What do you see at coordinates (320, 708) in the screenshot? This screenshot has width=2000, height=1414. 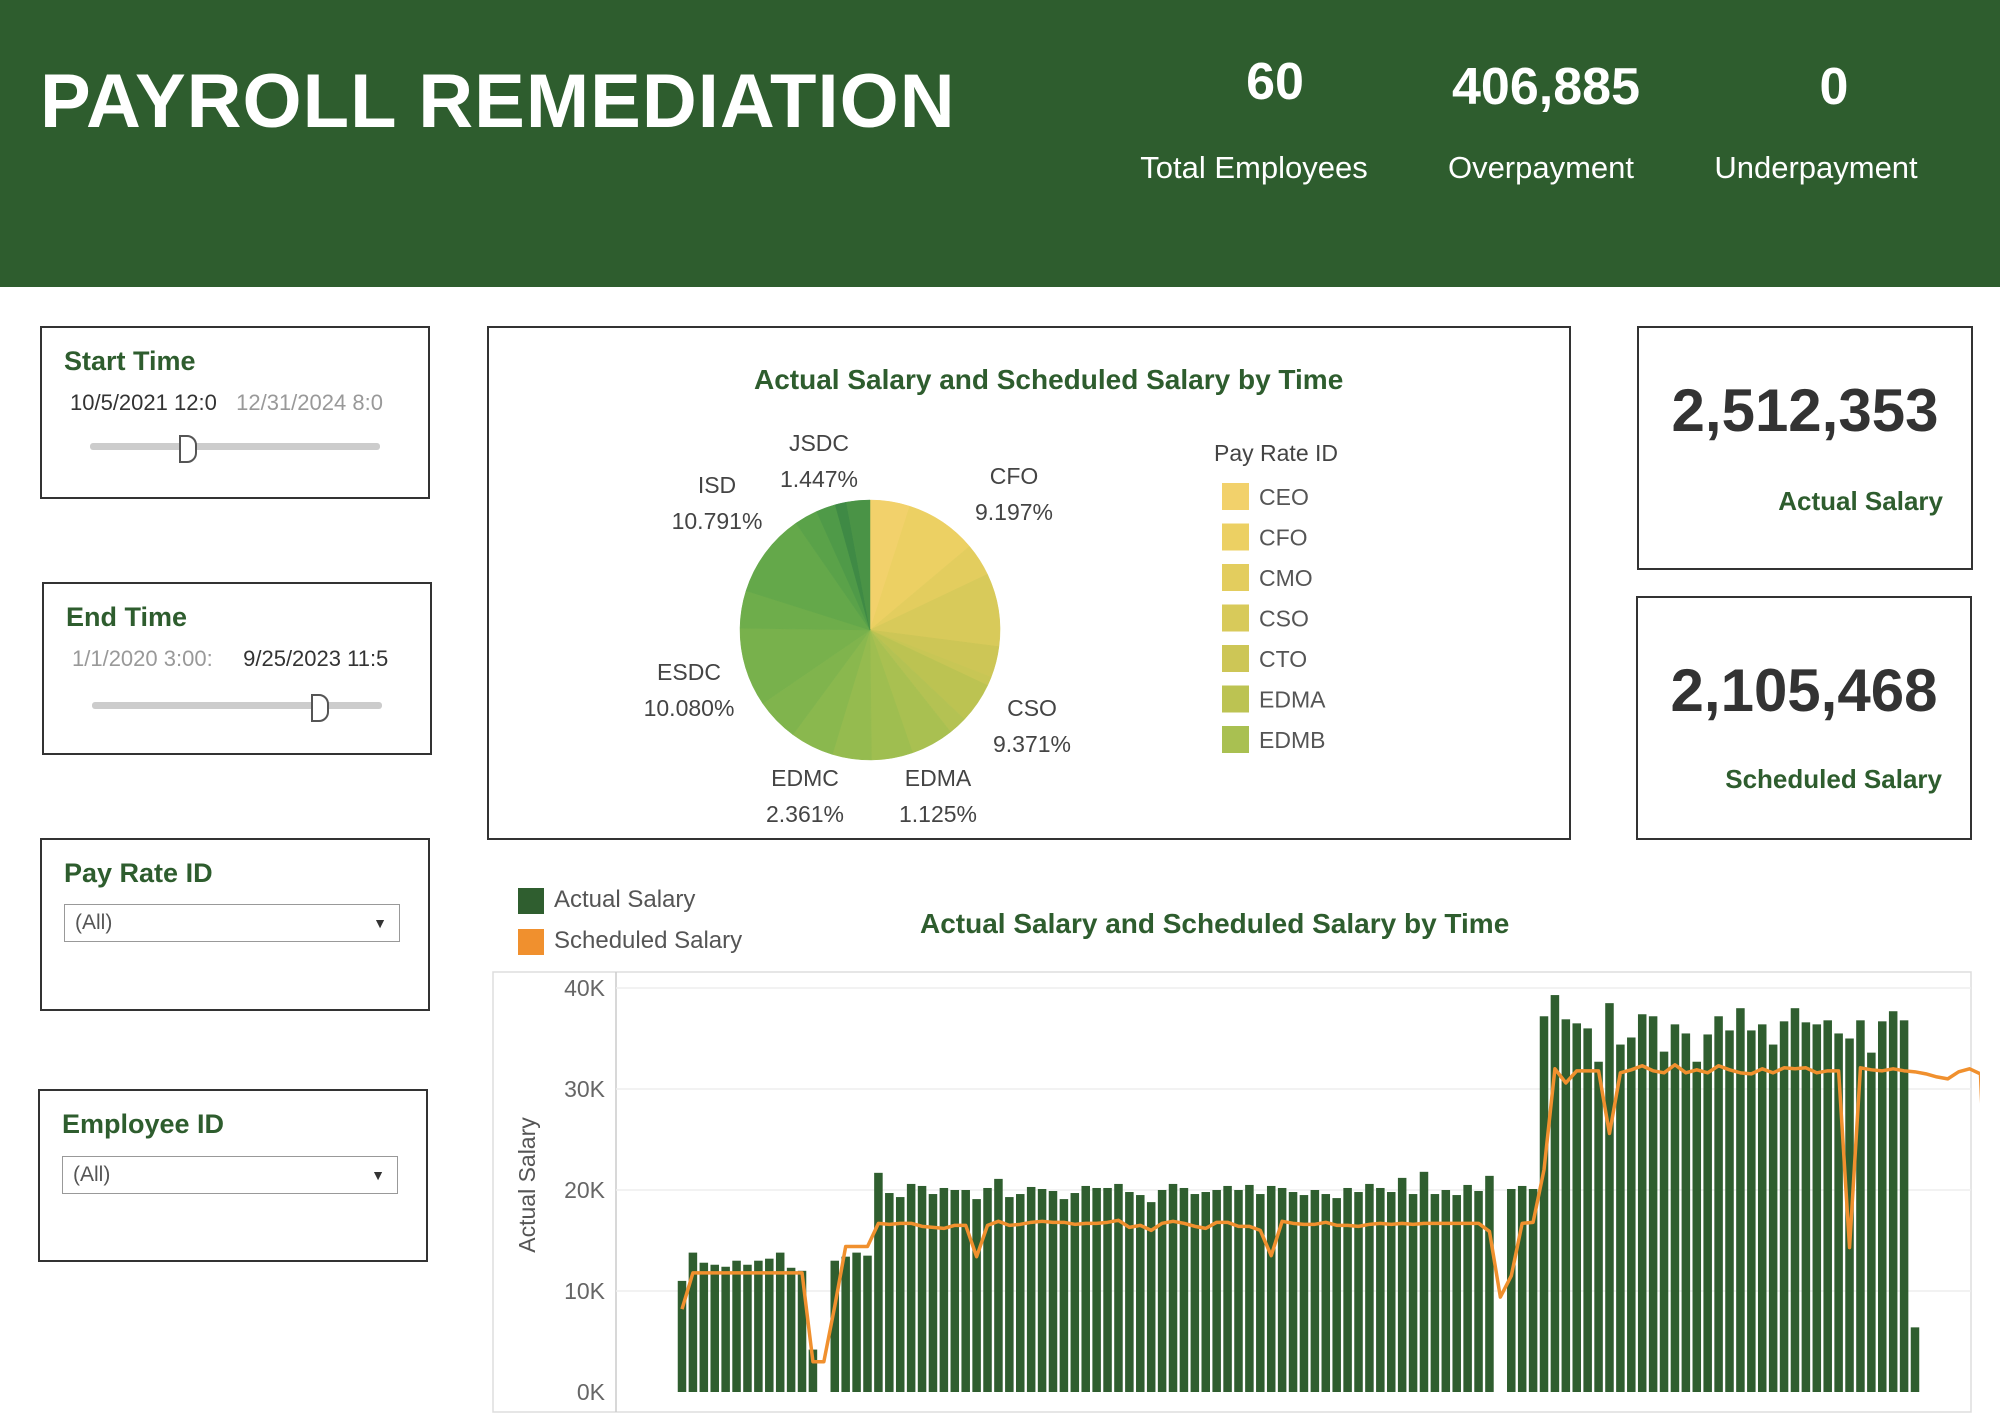 I see `end-time-slider-handle` at bounding box center [320, 708].